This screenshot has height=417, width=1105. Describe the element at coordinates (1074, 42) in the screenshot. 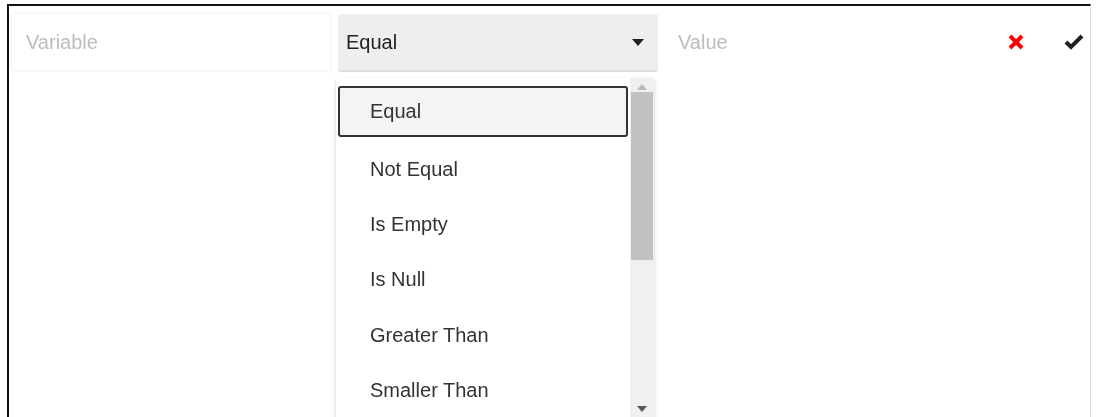

I see `check-icon` at that location.